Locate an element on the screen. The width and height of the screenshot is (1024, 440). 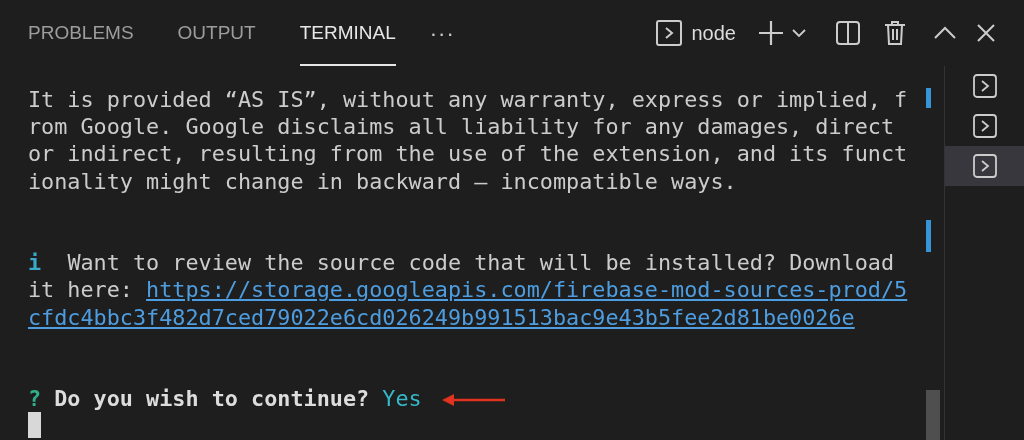
terminal-text: it here: is located at coordinates (81, 290).